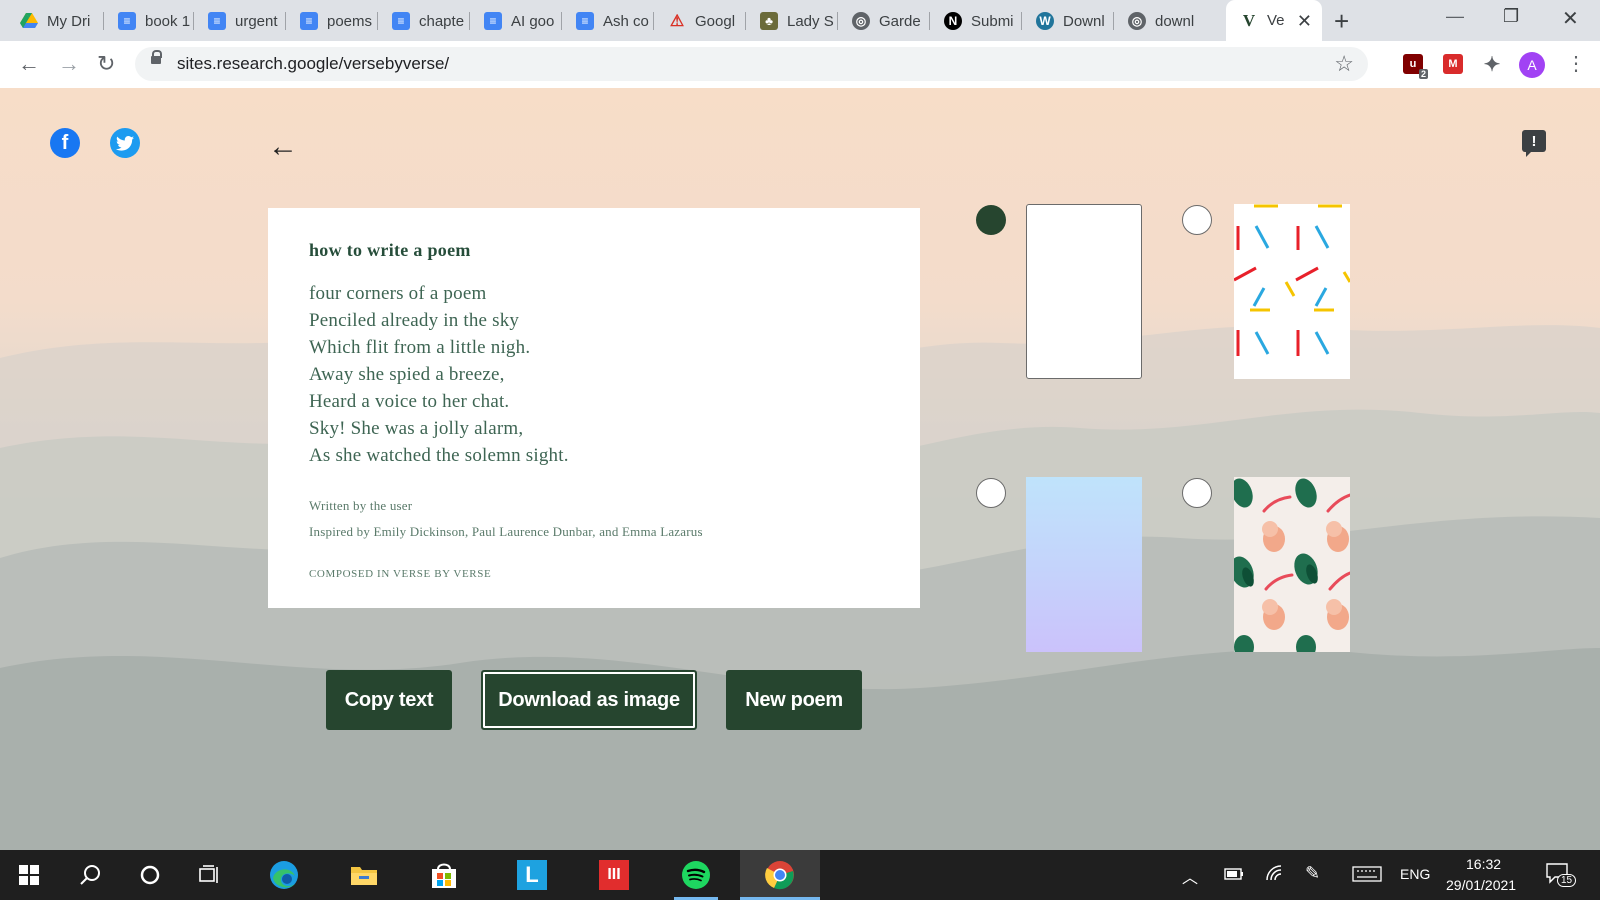 This screenshot has height=900, width=1600. What do you see at coordinates (1045, 21) in the screenshot?
I see `wordpress-icon: W` at bounding box center [1045, 21].